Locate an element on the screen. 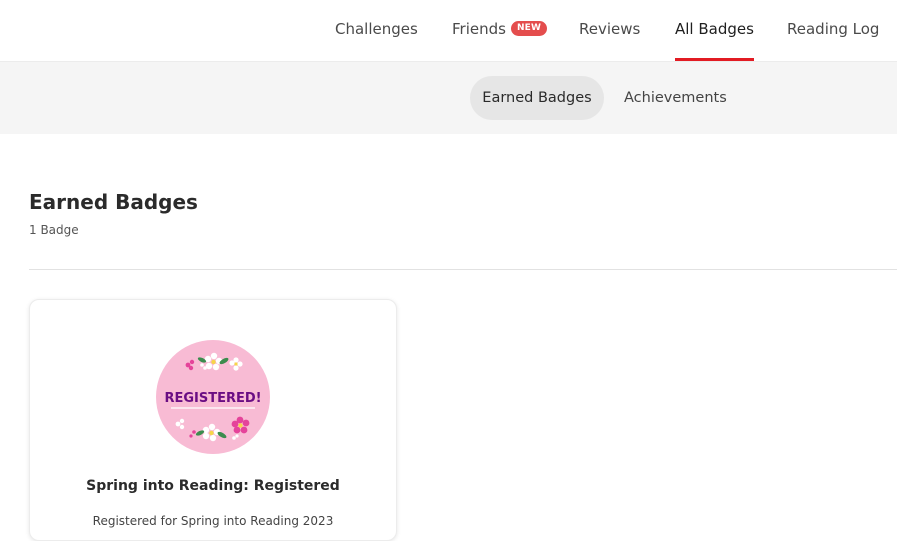 The width and height of the screenshot is (897, 541). nav-item-friends: Friends NEW is located at coordinates (500, 30).